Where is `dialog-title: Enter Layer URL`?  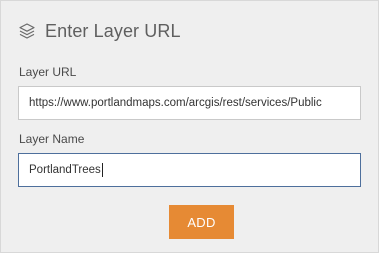
dialog-title: Enter Layer URL is located at coordinates (113, 30).